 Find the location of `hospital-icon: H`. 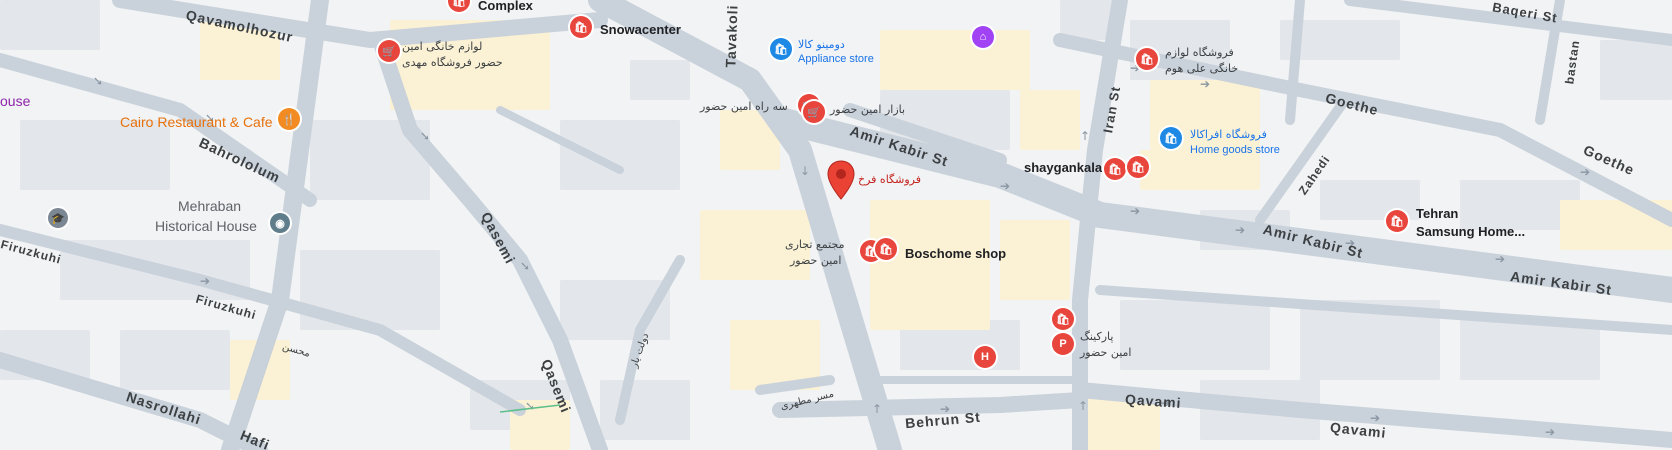

hospital-icon: H is located at coordinates (985, 357).